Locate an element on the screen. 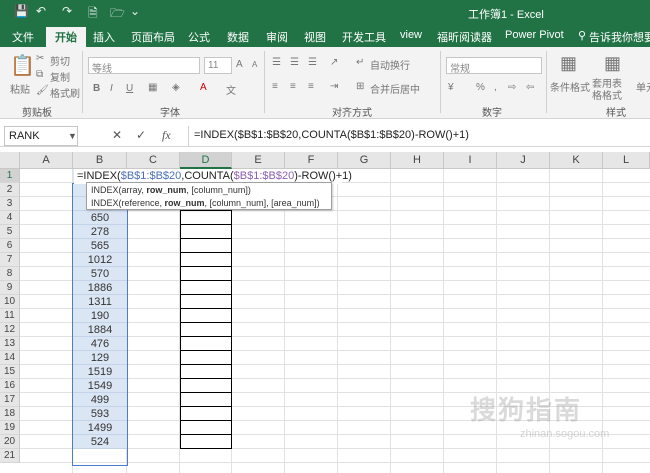  row-header-1: 1 is located at coordinates (10, 176).